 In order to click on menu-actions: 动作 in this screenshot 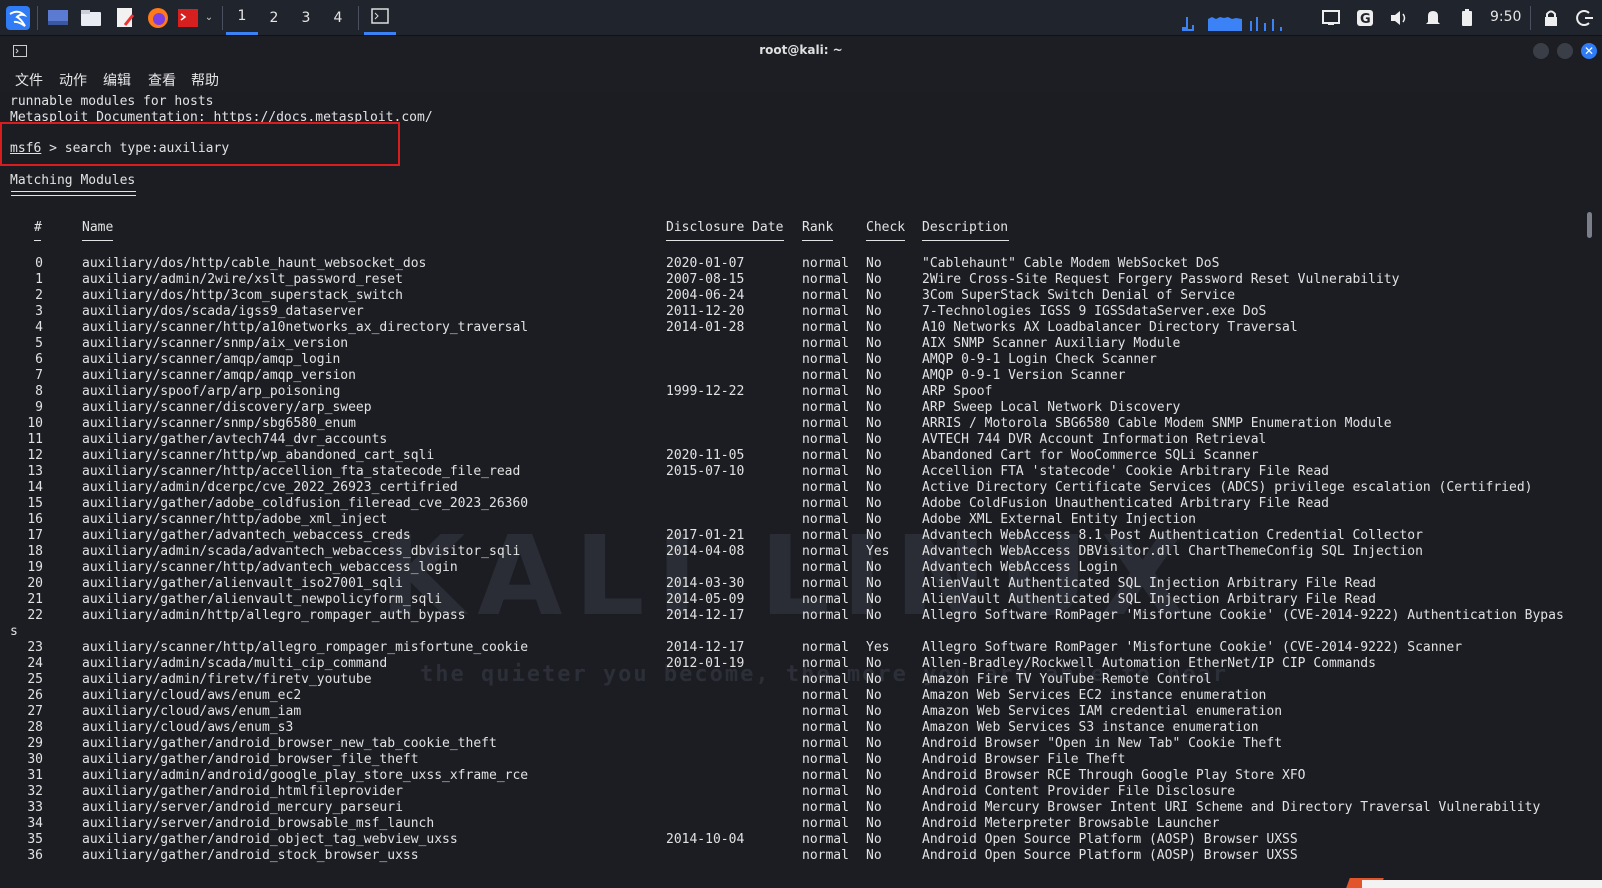, I will do `click(73, 80)`.